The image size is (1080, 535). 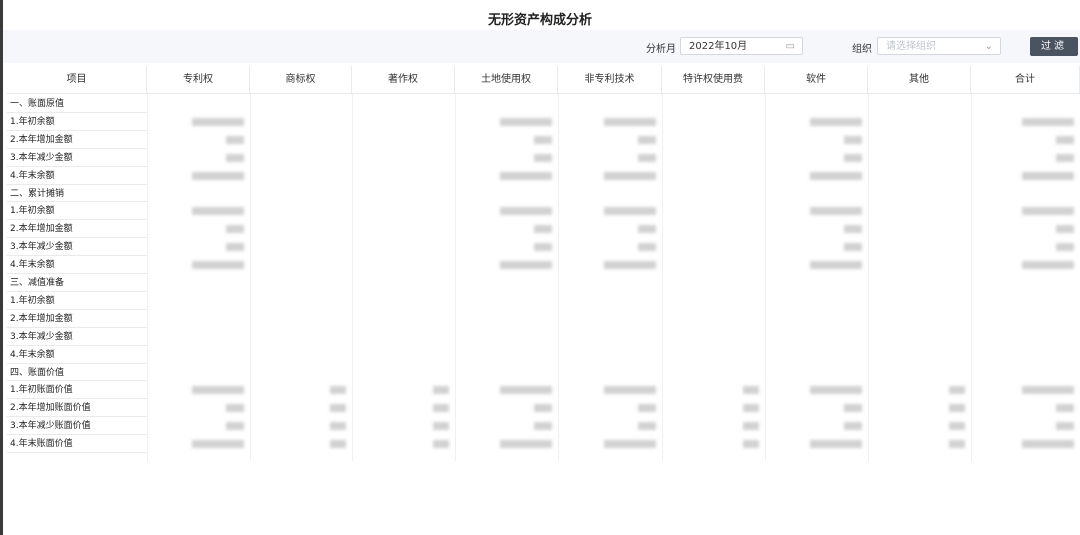 What do you see at coordinates (713, 80) in the screenshot?
I see `column-header-franchise-fee: 特许权使用费` at bounding box center [713, 80].